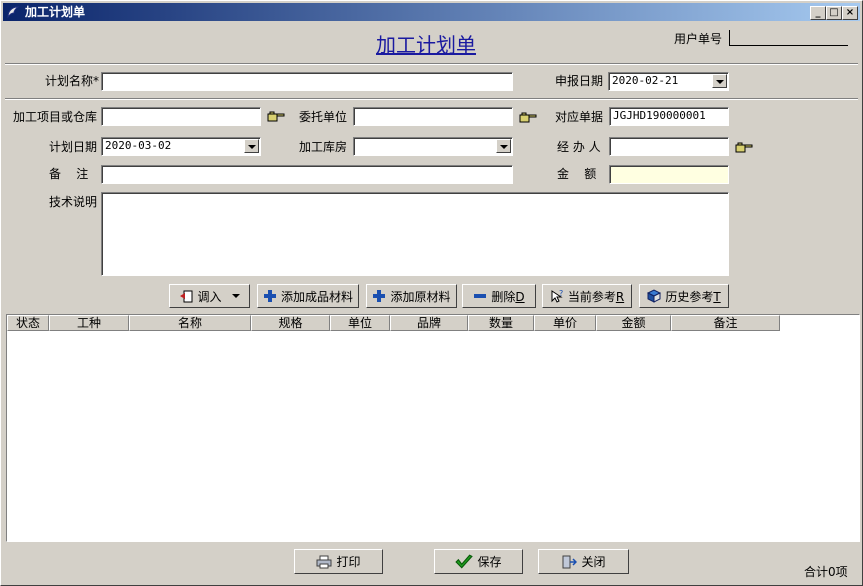  Describe the element at coordinates (316, 296) in the screenshot. I see `add-product-material-label: 添加成品材料` at that location.